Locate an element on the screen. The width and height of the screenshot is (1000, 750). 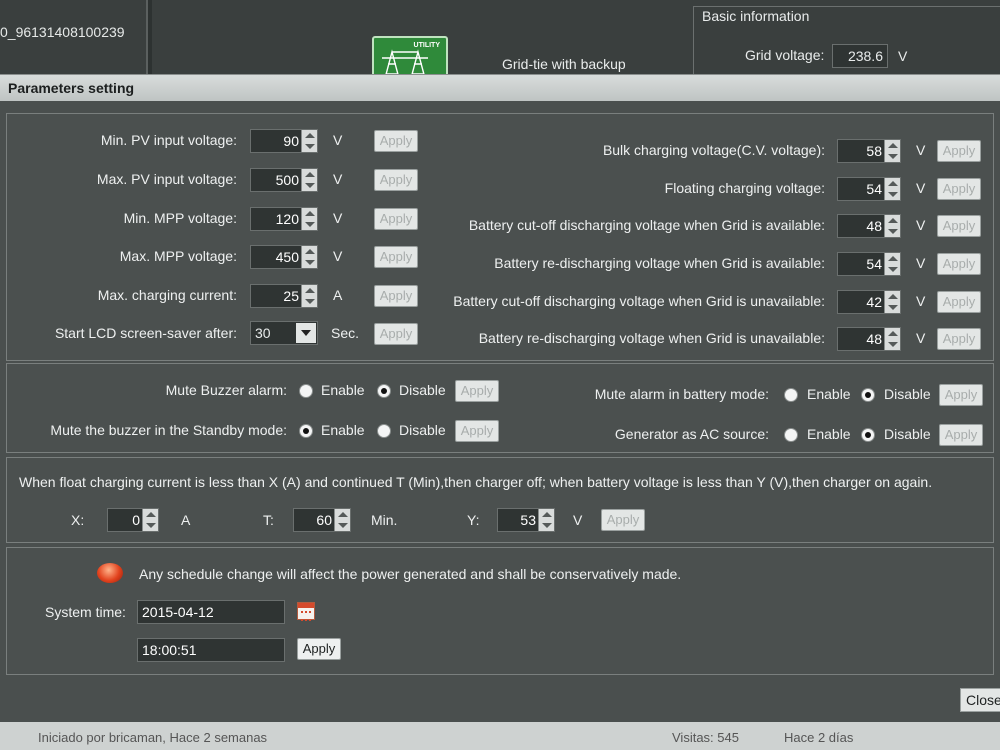
mute-standby-enable-radio is located at coordinates (306, 431).